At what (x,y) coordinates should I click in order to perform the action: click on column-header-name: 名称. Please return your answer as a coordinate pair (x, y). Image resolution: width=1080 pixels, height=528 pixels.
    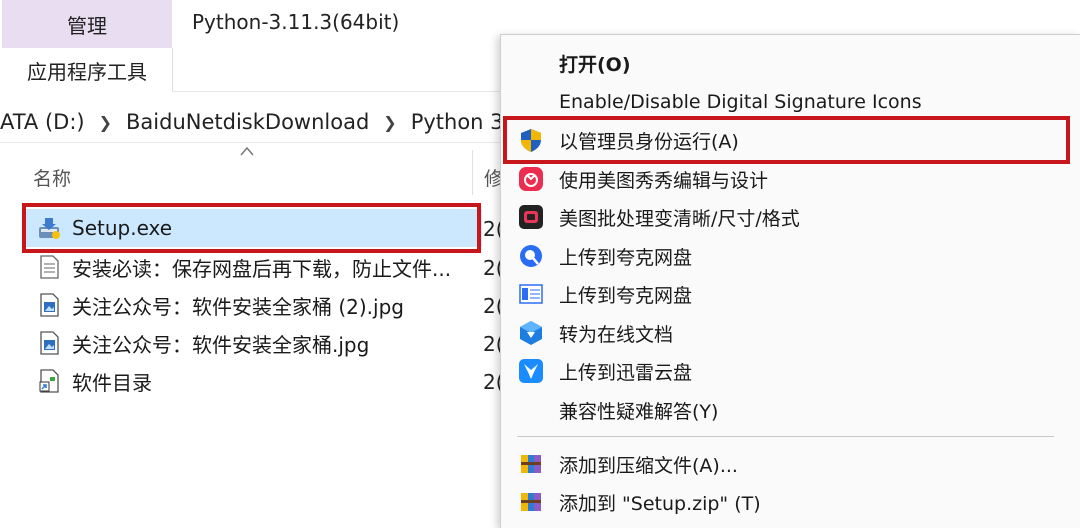
    Looking at the image, I should click on (52, 177).